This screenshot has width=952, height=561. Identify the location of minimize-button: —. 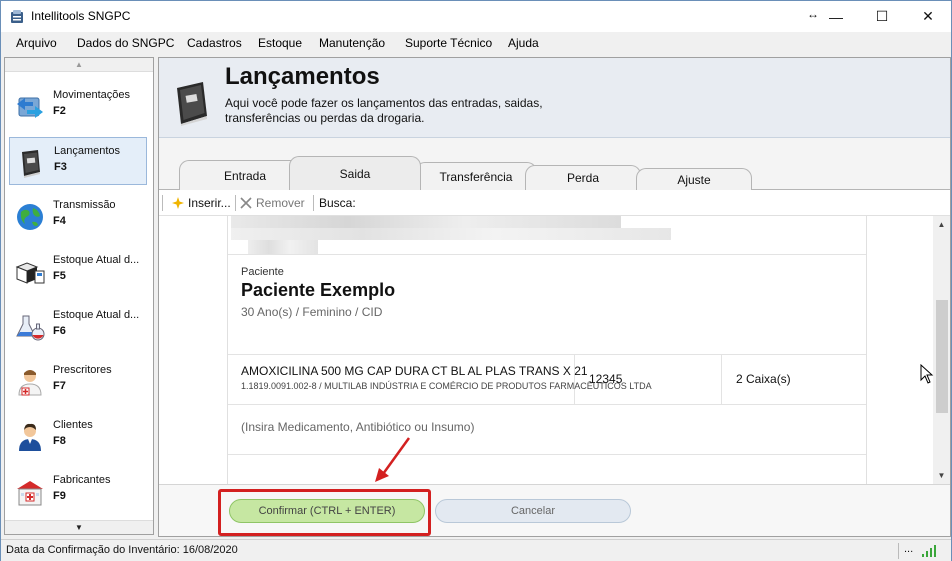
(836, 16).